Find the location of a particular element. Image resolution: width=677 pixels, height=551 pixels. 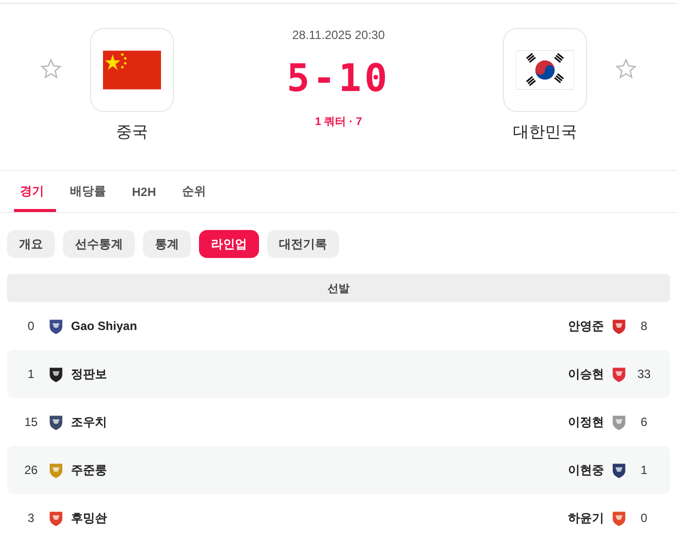

jersey-number: 26 is located at coordinates (31, 470).